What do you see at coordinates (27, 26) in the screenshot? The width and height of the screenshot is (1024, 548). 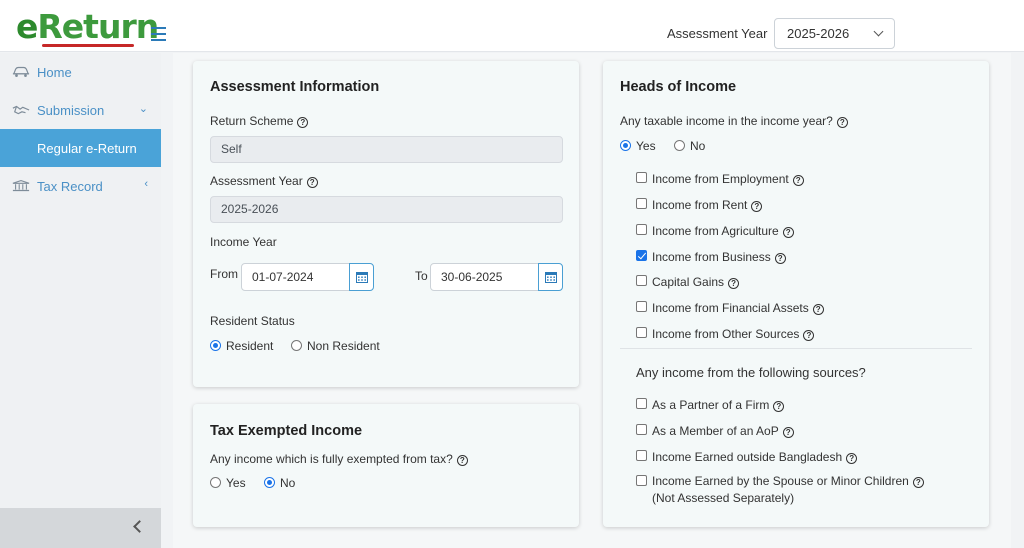 I see `logo-e: e` at bounding box center [27, 26].